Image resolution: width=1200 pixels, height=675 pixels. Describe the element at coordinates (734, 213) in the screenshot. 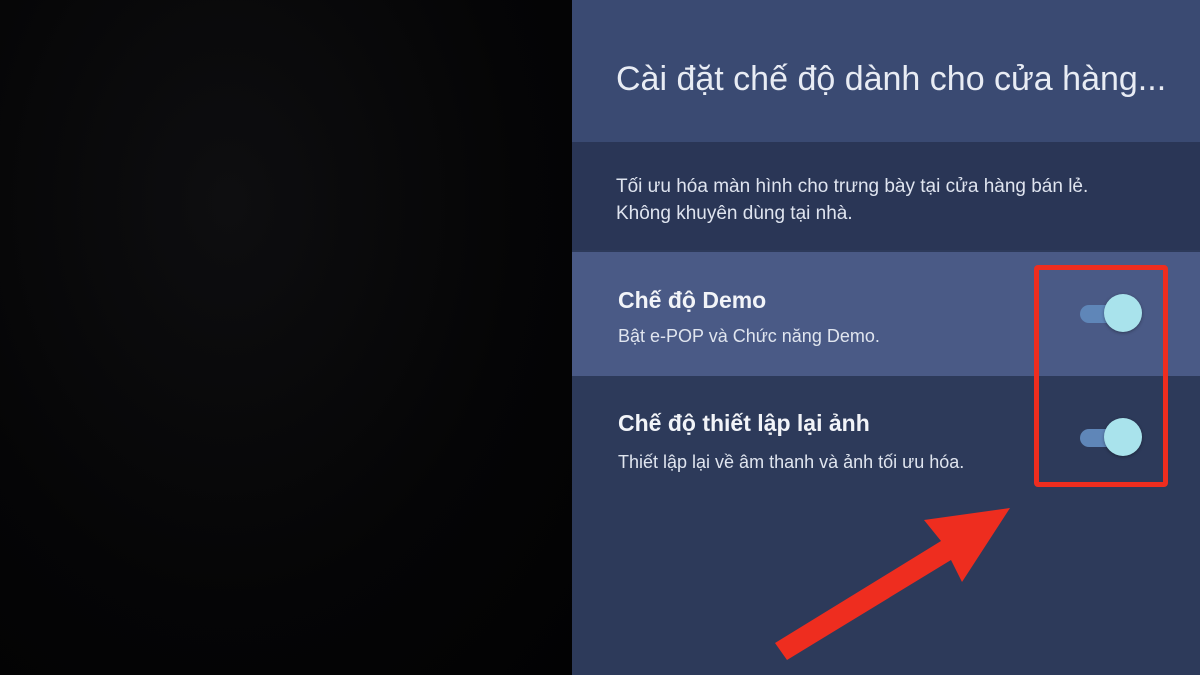

I see `description-line-2: Không khuyên dùng tại nhà.` at that location.